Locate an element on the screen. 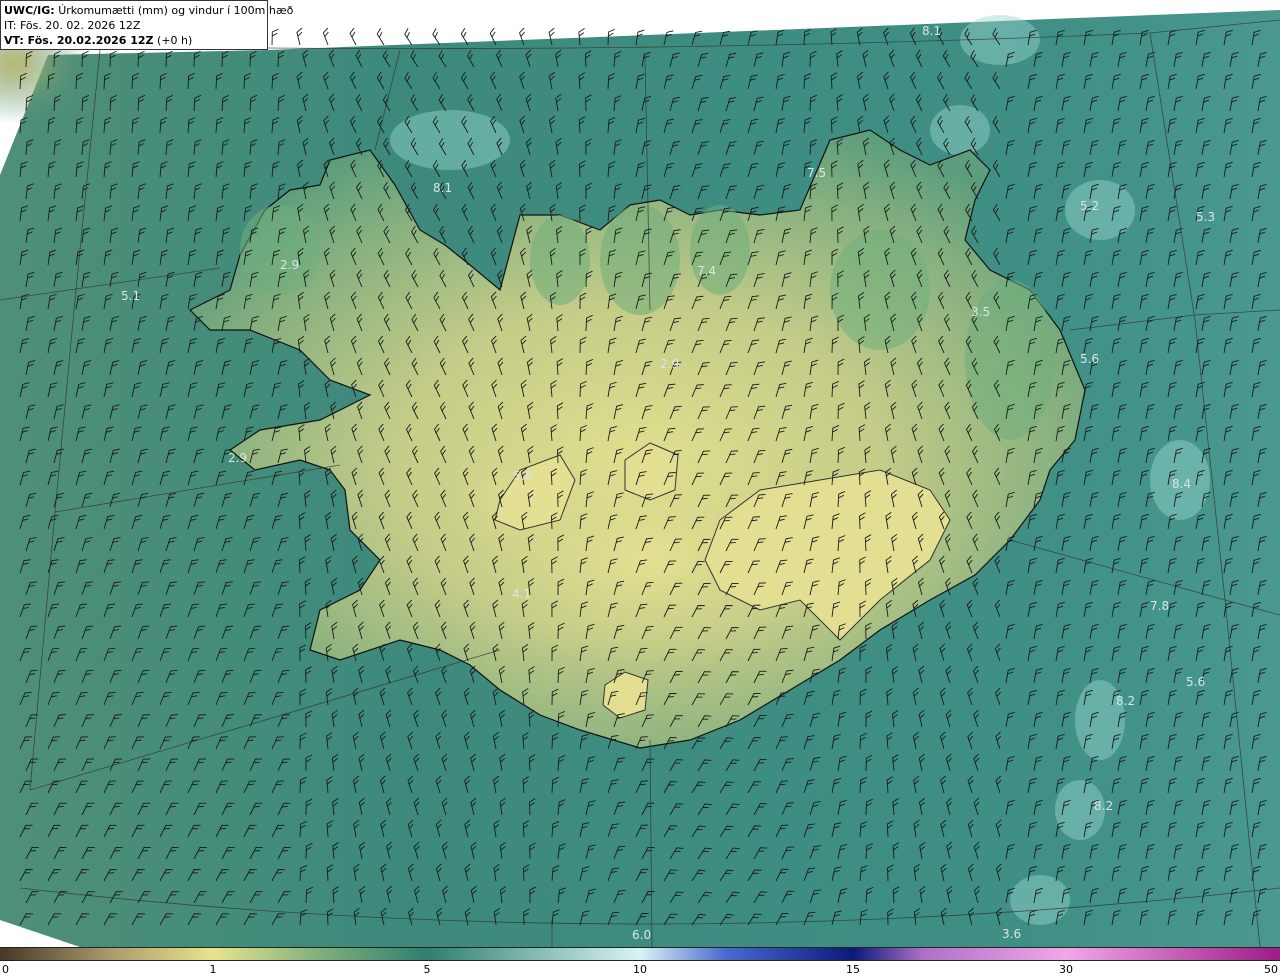 This screenshot has height=978, width=1280. valid-offset: (+0 h) is located at coordinates (175, 40).